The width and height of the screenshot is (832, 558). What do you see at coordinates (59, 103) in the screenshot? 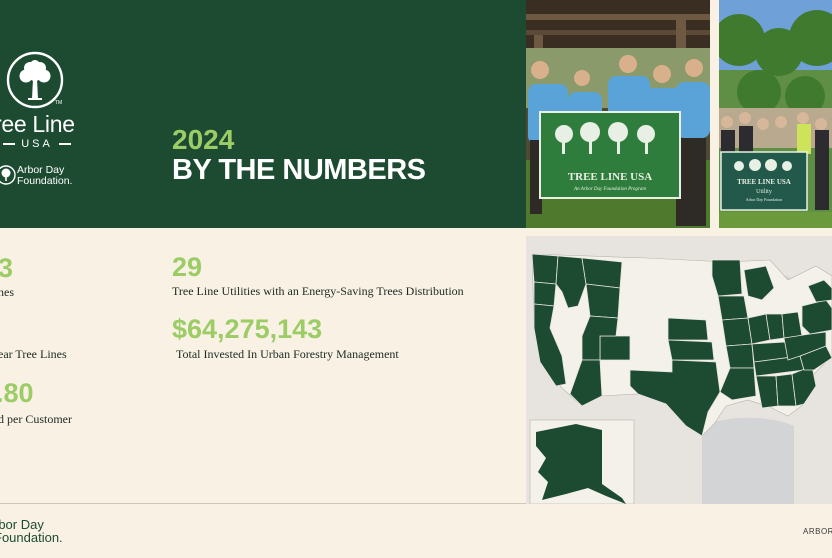
I see `trademark: TM` at bounding box center [59, 103].